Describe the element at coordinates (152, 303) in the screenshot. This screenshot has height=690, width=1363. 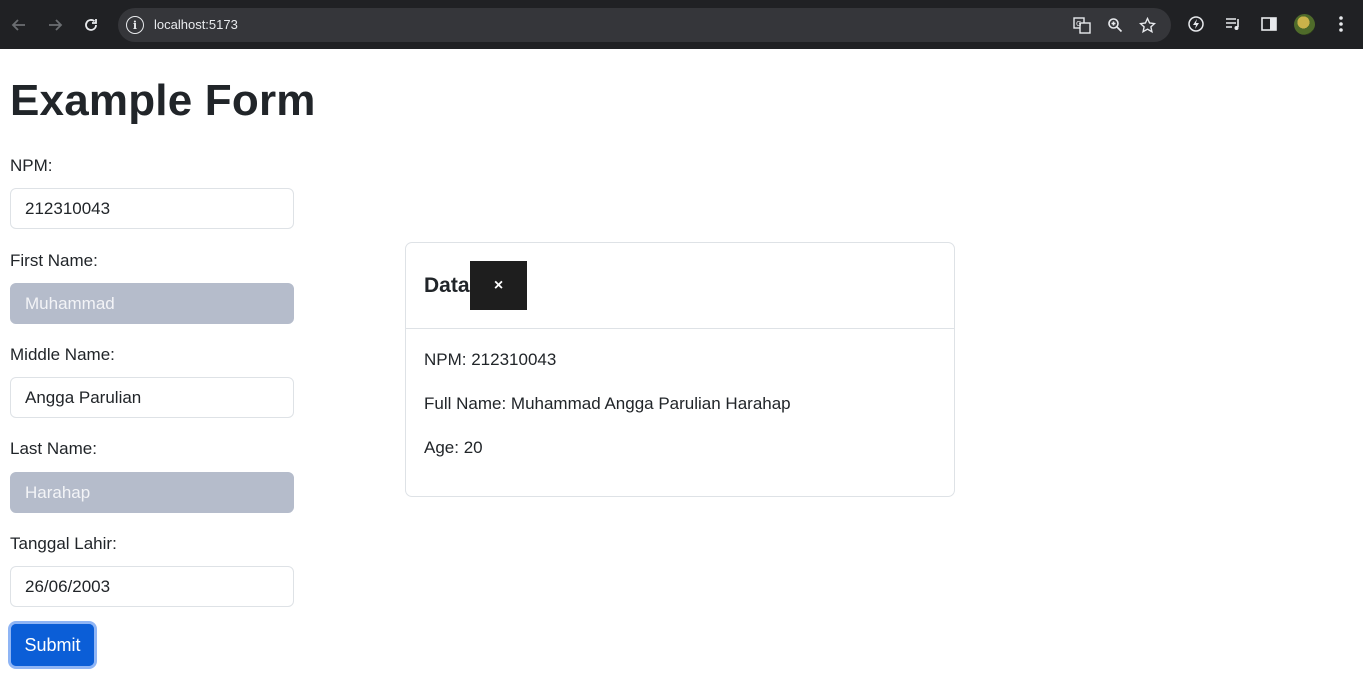
I see `first-name-input: Muhammad` at that location.